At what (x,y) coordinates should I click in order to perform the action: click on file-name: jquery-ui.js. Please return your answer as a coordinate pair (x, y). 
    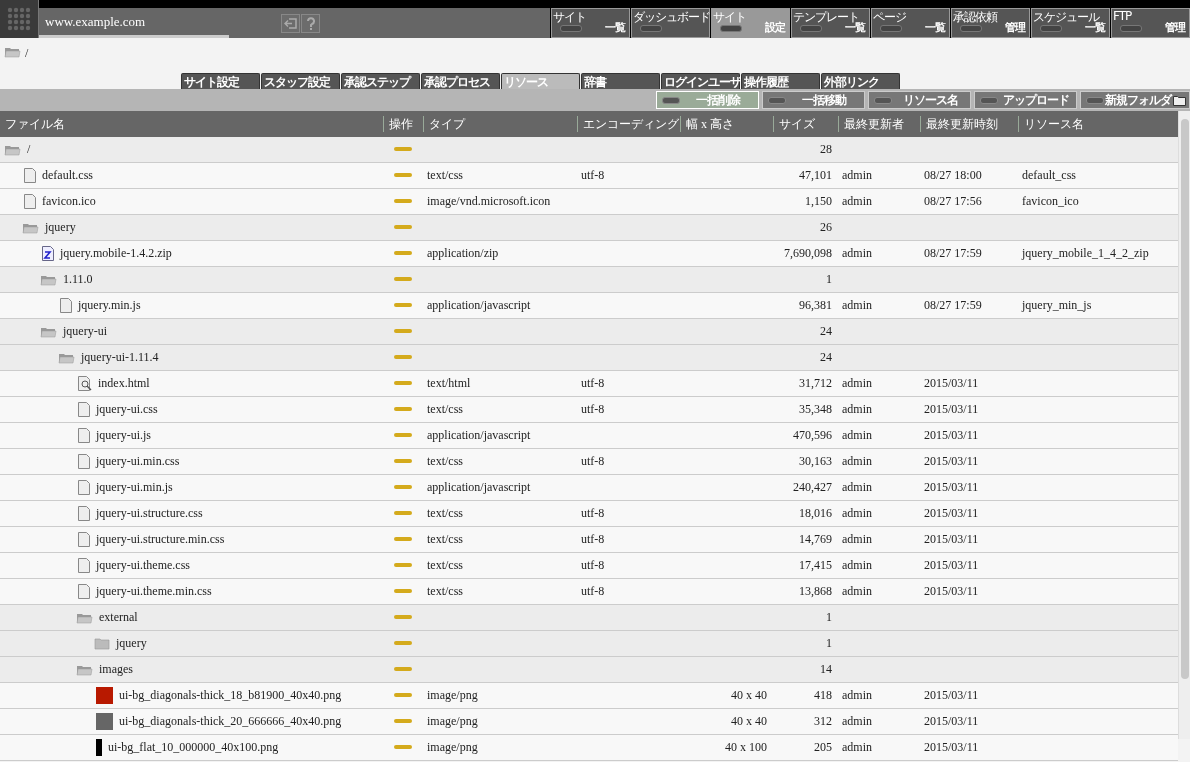
    Looking at the image, I should click on (123, 435).